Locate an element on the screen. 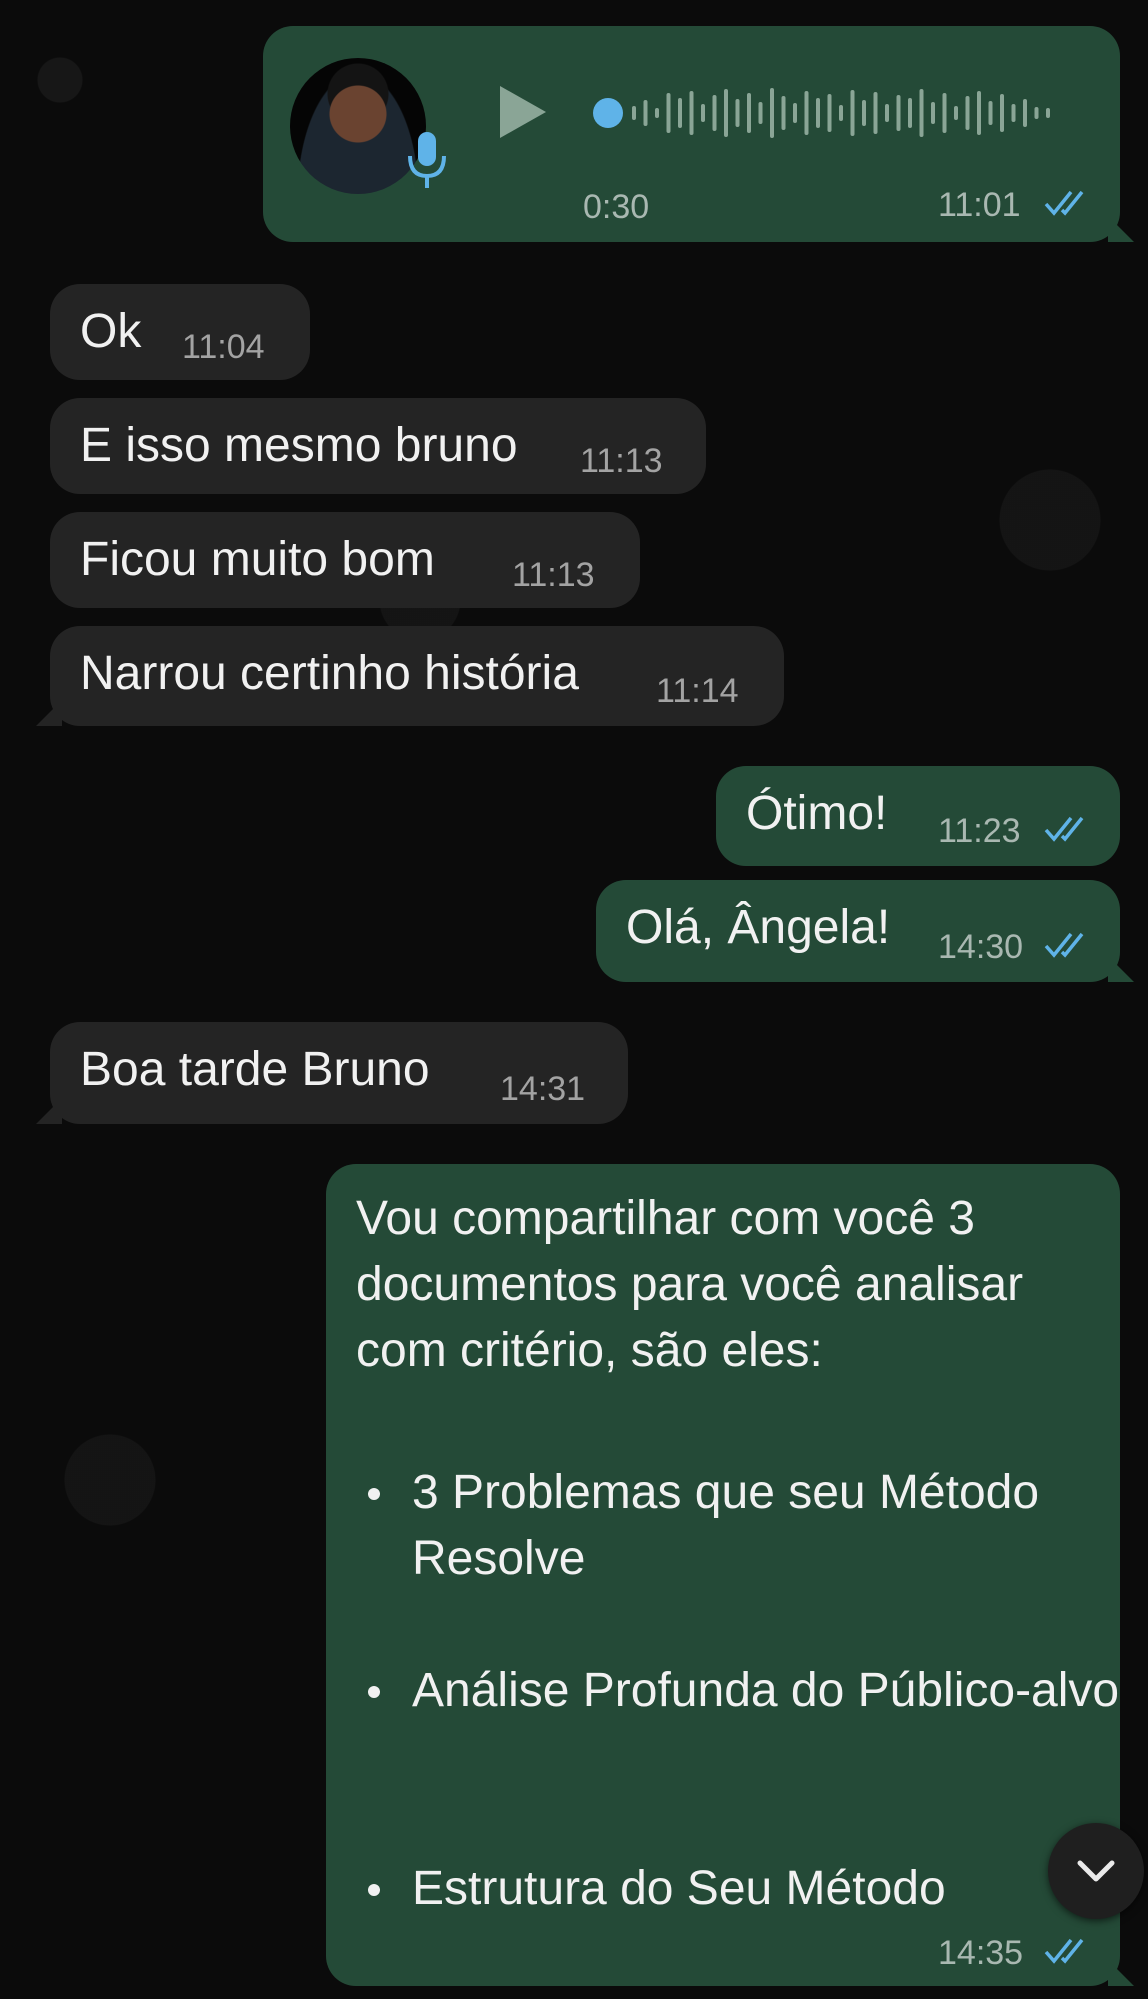 The width and height of the screenshot is (1148, 1999). list-item: Estrutura do Seu Método is located at coordinates (741, 1889).